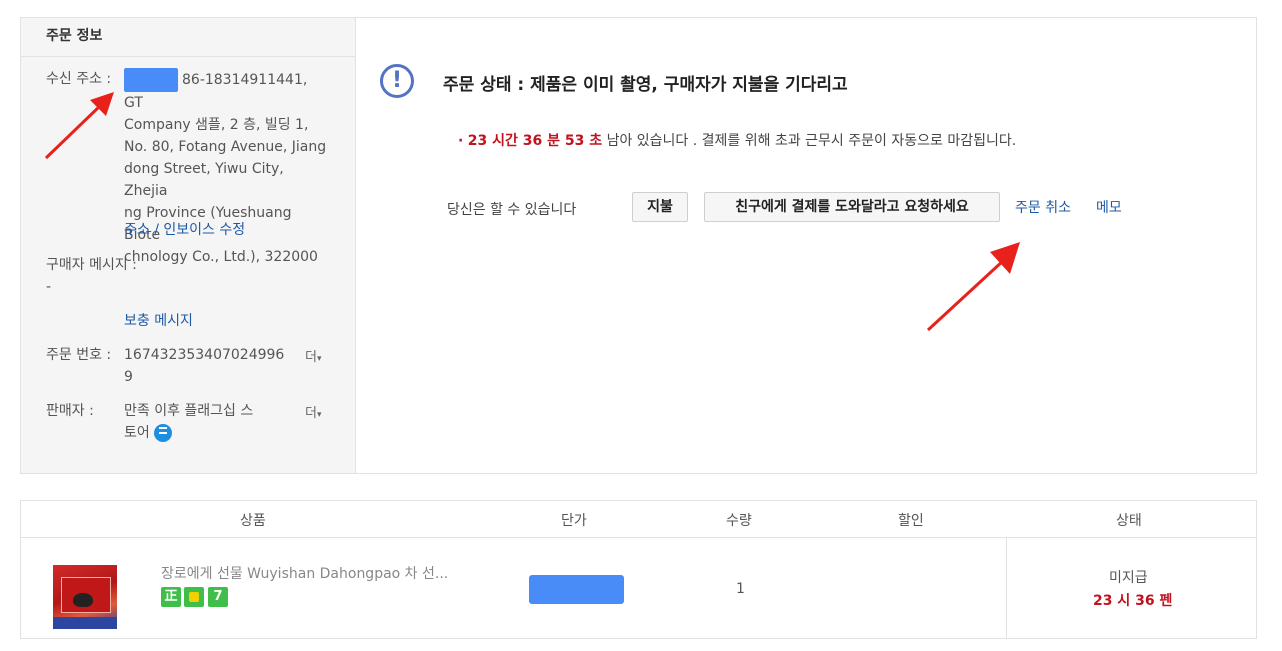 The width and height of the screenshot is (1282, 651). I want to click on status-countdown: 23 시 36 펜, so click(1133, 601).